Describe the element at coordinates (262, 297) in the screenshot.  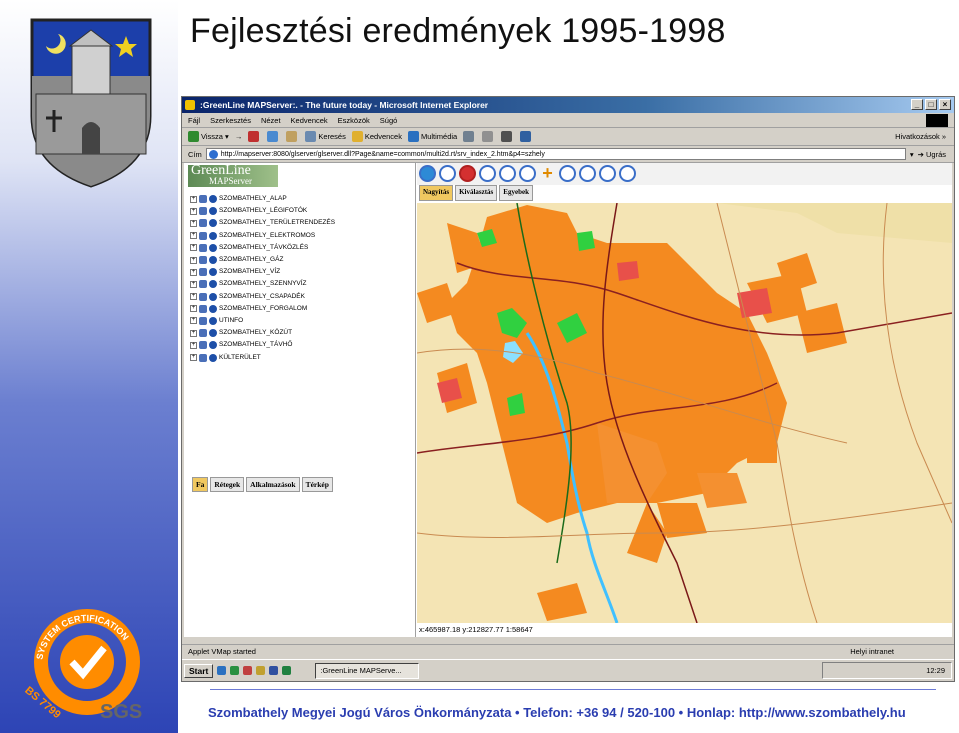
I see `layer-tree-item: + SZOMBATHELY_CSAPADÉK` at that location.